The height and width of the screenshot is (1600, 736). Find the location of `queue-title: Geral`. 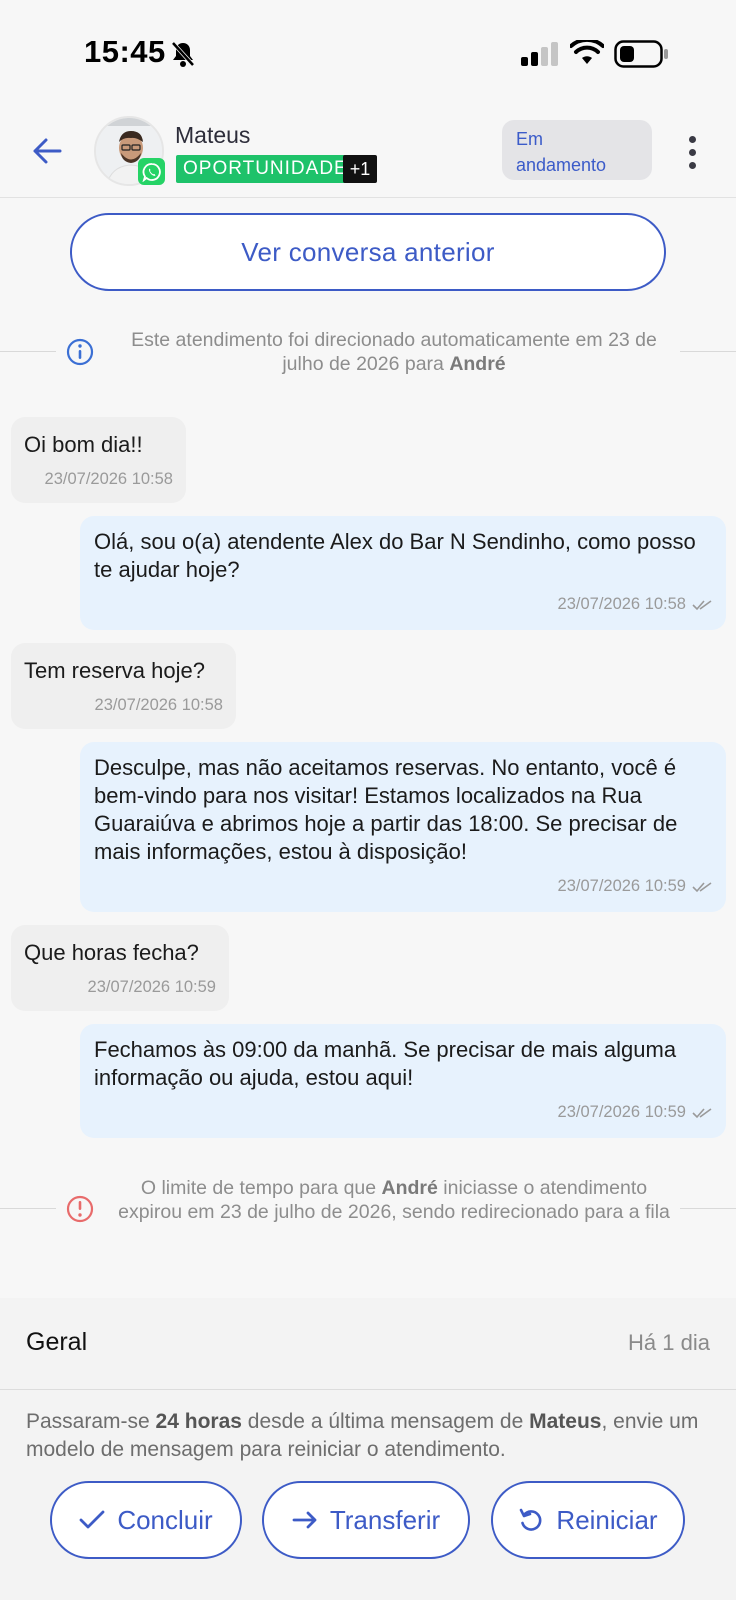

queue-title: Geral is located at coordinates (57, 1342).